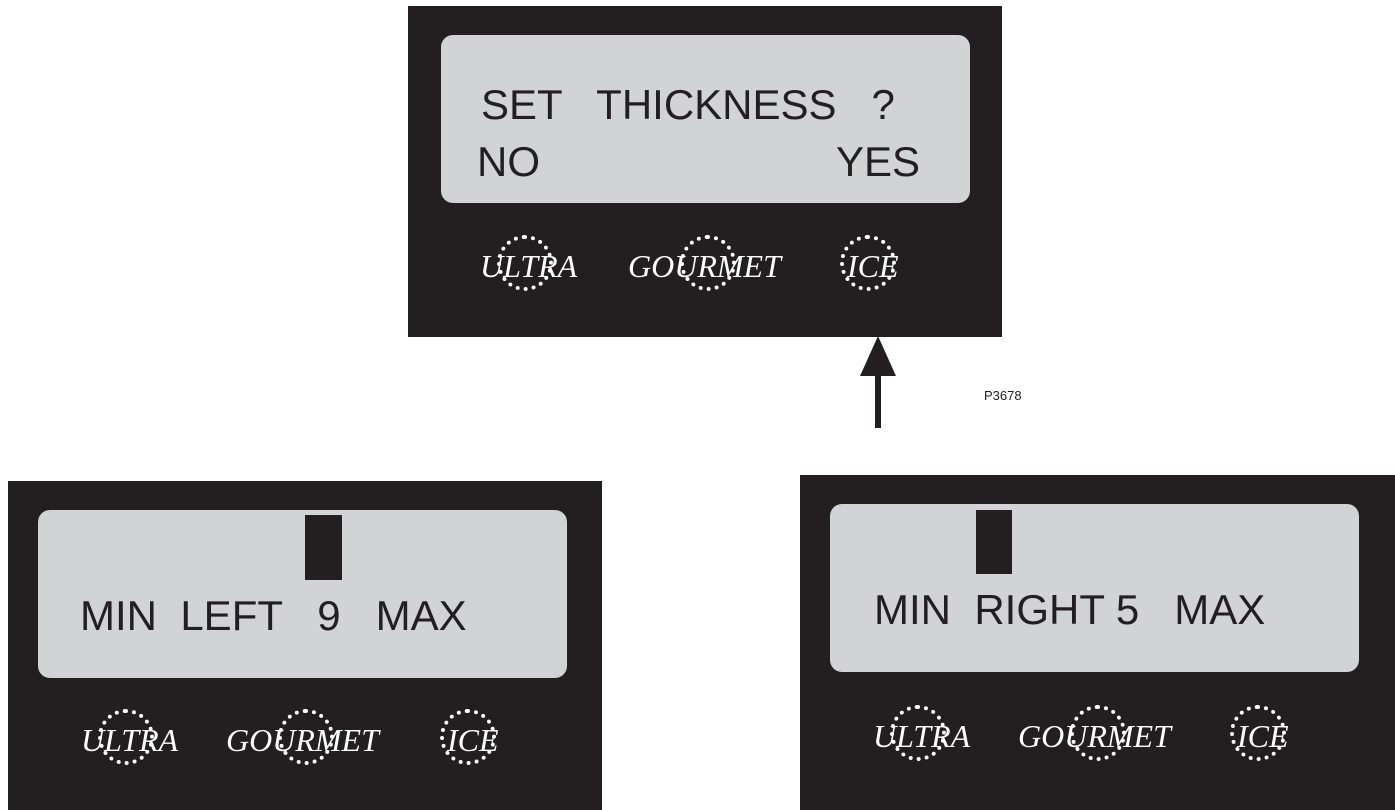 This screenshot has height=810, width=1395. I want to click on lcd-display-right: MIN RIGHT 5 MAX, so click(1094, 588).